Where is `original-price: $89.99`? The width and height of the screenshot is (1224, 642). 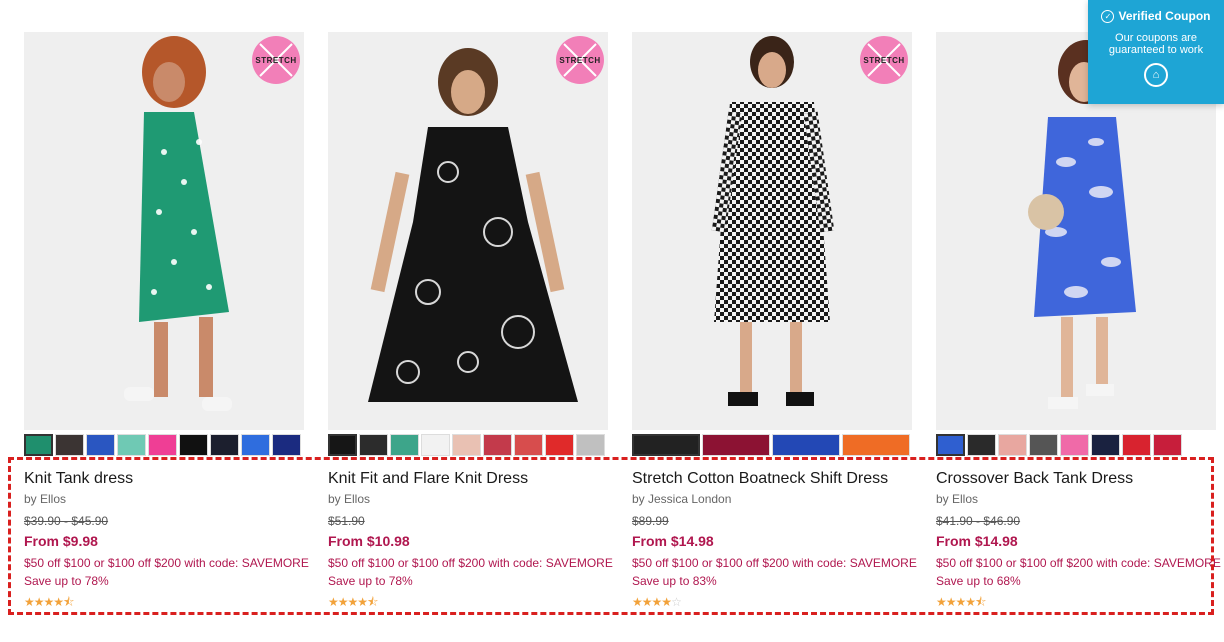
original-price: $89.99 is located at coordinates (650, 521).